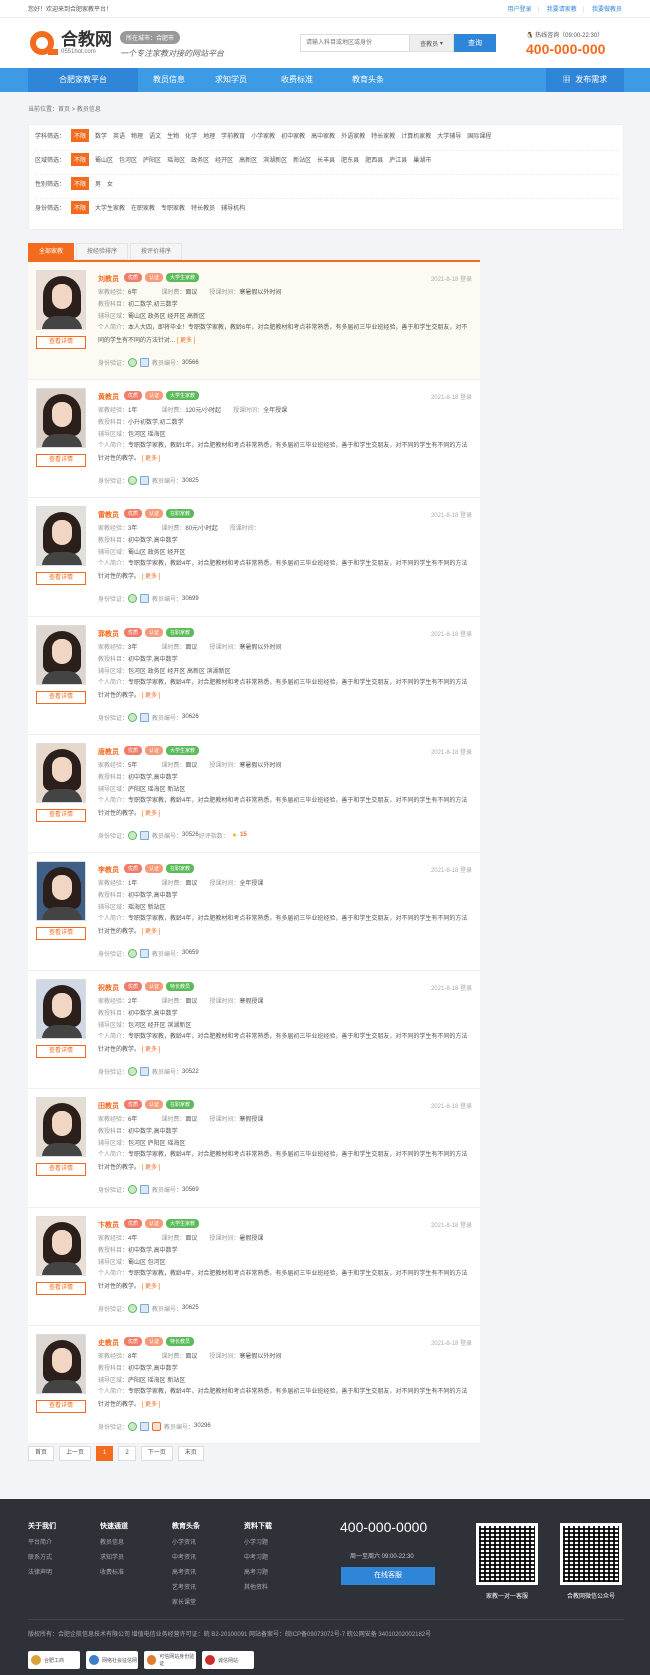  Describe the element at coordinates (258, 1541) in the screenshot. I see `footer-link: 小学习题` at that location.